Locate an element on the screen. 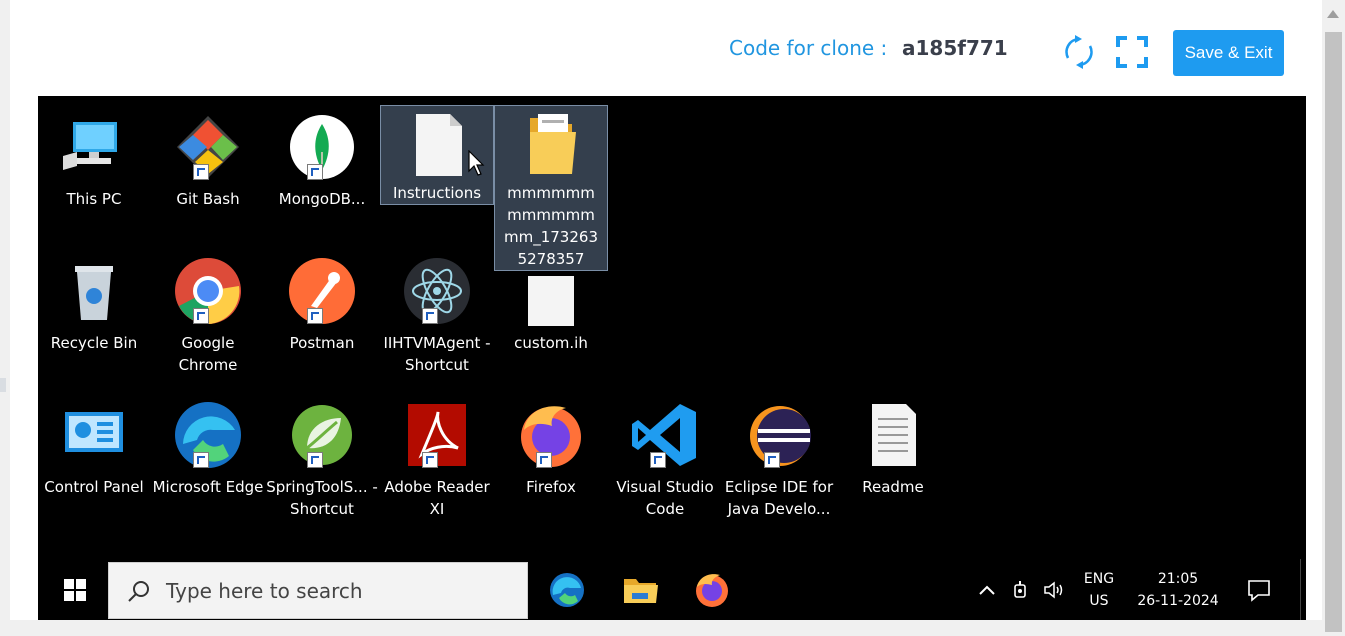 The width and height of the screenshot is (1345, 636). desktop-icon-iihtvmagent: IIHTVMAgent - Shortcut is located at coordinates (437, 315).